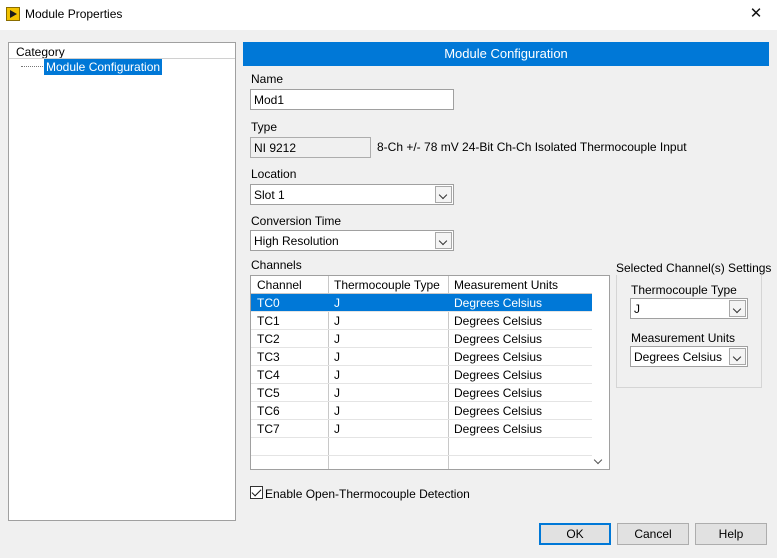 This screenshot has height=558, width=777. Describe the element at coordinates (388, 15) in the screenshot. I see `title-bar: Module Properties ✕` at that location.